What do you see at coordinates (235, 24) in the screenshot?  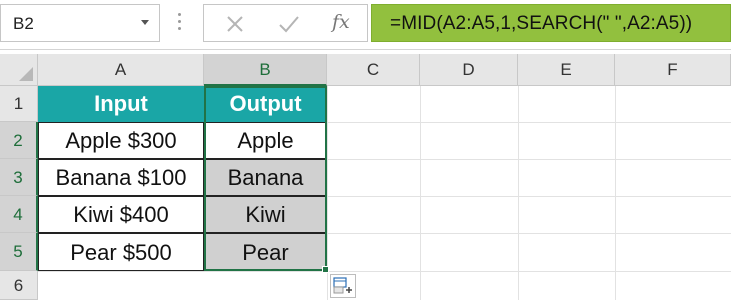 I see `cancel-x-icon` at bounding box center [235, 24].